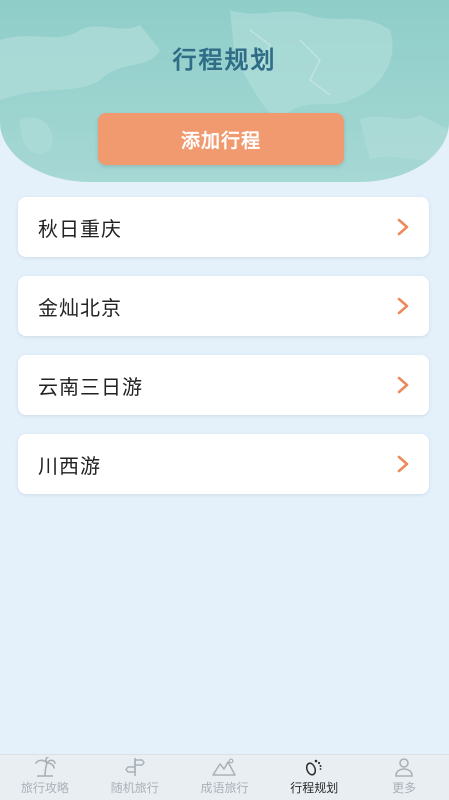 The width and height of the screenshot is (449, 800). What do you see at coordinates (223, 385) in the screenshot?
I see `trip-item-2: 云南三日游` at bounding box center [223, 385].